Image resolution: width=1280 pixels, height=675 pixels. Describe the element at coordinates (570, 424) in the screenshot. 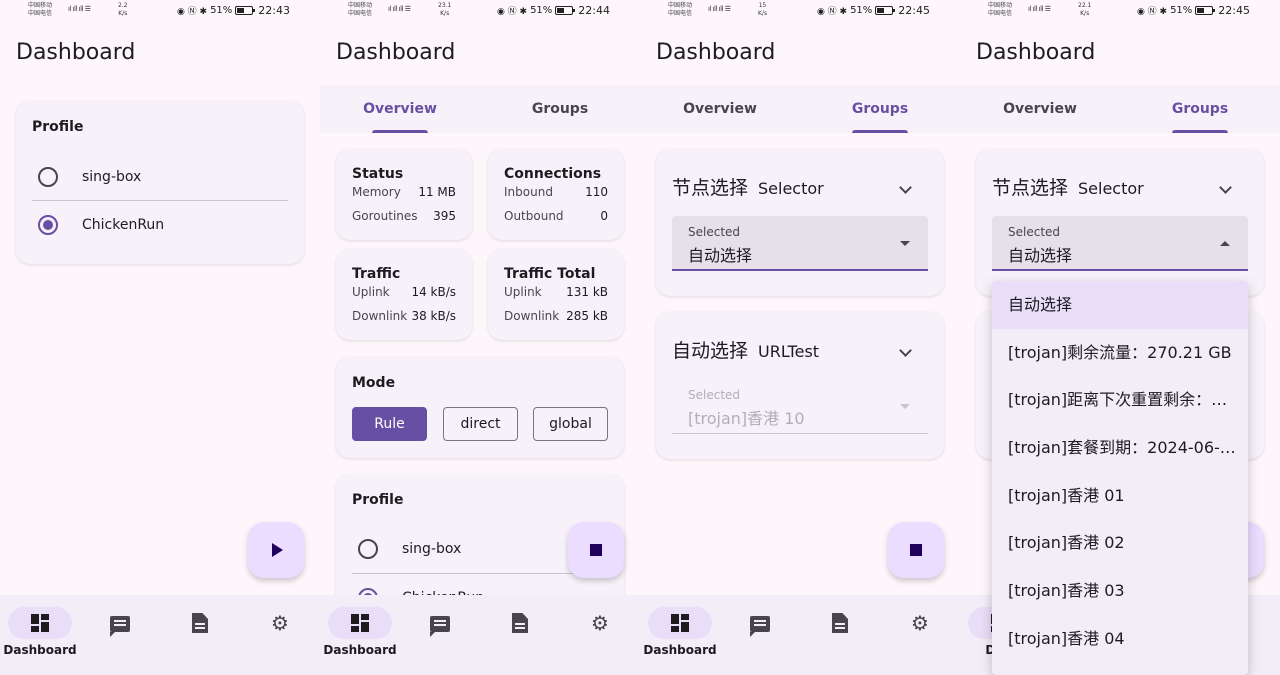

I see `mode-global-button: global` at that location.